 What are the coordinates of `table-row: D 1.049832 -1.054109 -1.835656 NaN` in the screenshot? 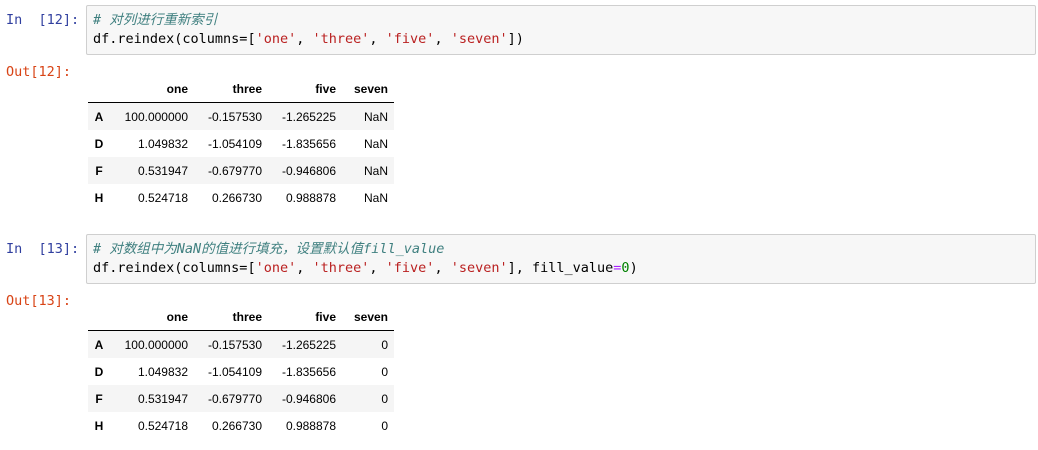 It's located at (241, 143).